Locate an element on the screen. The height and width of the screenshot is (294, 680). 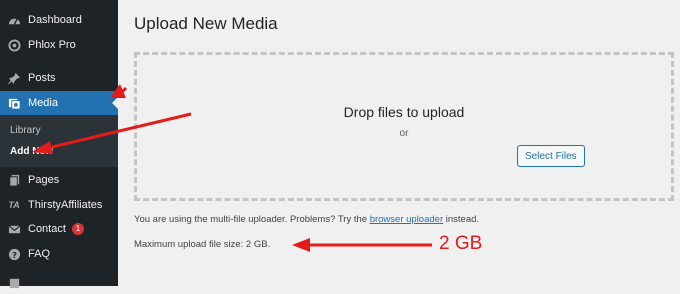
or-text: or is located at coordinates (404, 133).